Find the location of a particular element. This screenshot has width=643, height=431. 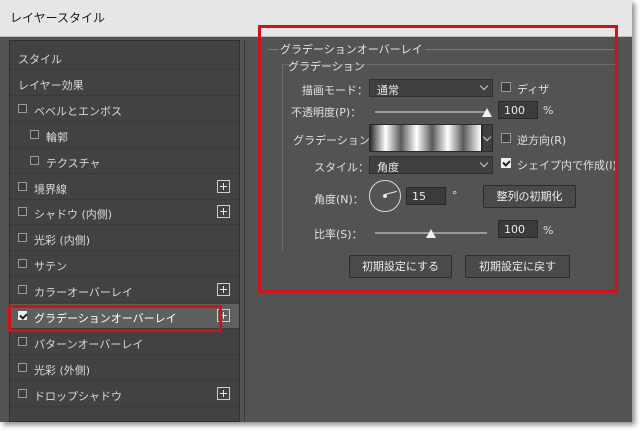

sidebar-item: ベベルとエンボス is located at coordinates (124, 109).